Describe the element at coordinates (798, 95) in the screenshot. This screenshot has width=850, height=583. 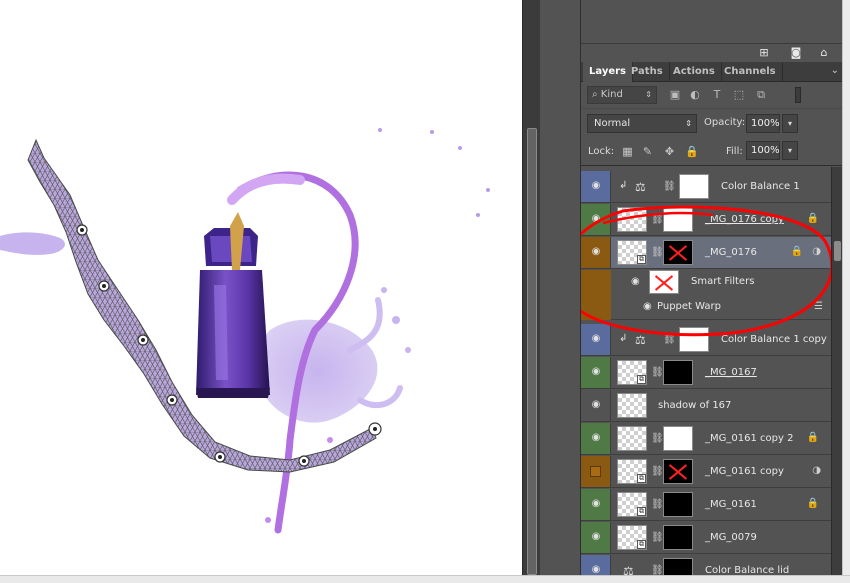
I see `filter-toggle` at that location.